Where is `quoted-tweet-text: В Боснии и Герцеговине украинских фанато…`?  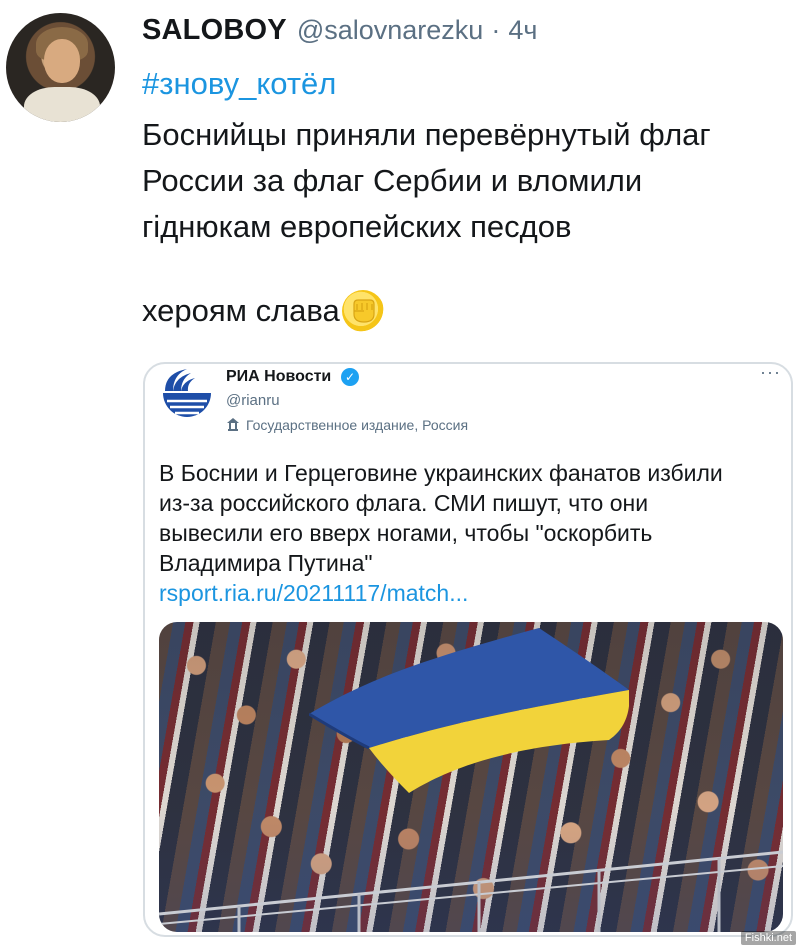
quoted-tweet-text: В Боснии и Герцеговине украинских фанато… is located at coordinates (471, 518).